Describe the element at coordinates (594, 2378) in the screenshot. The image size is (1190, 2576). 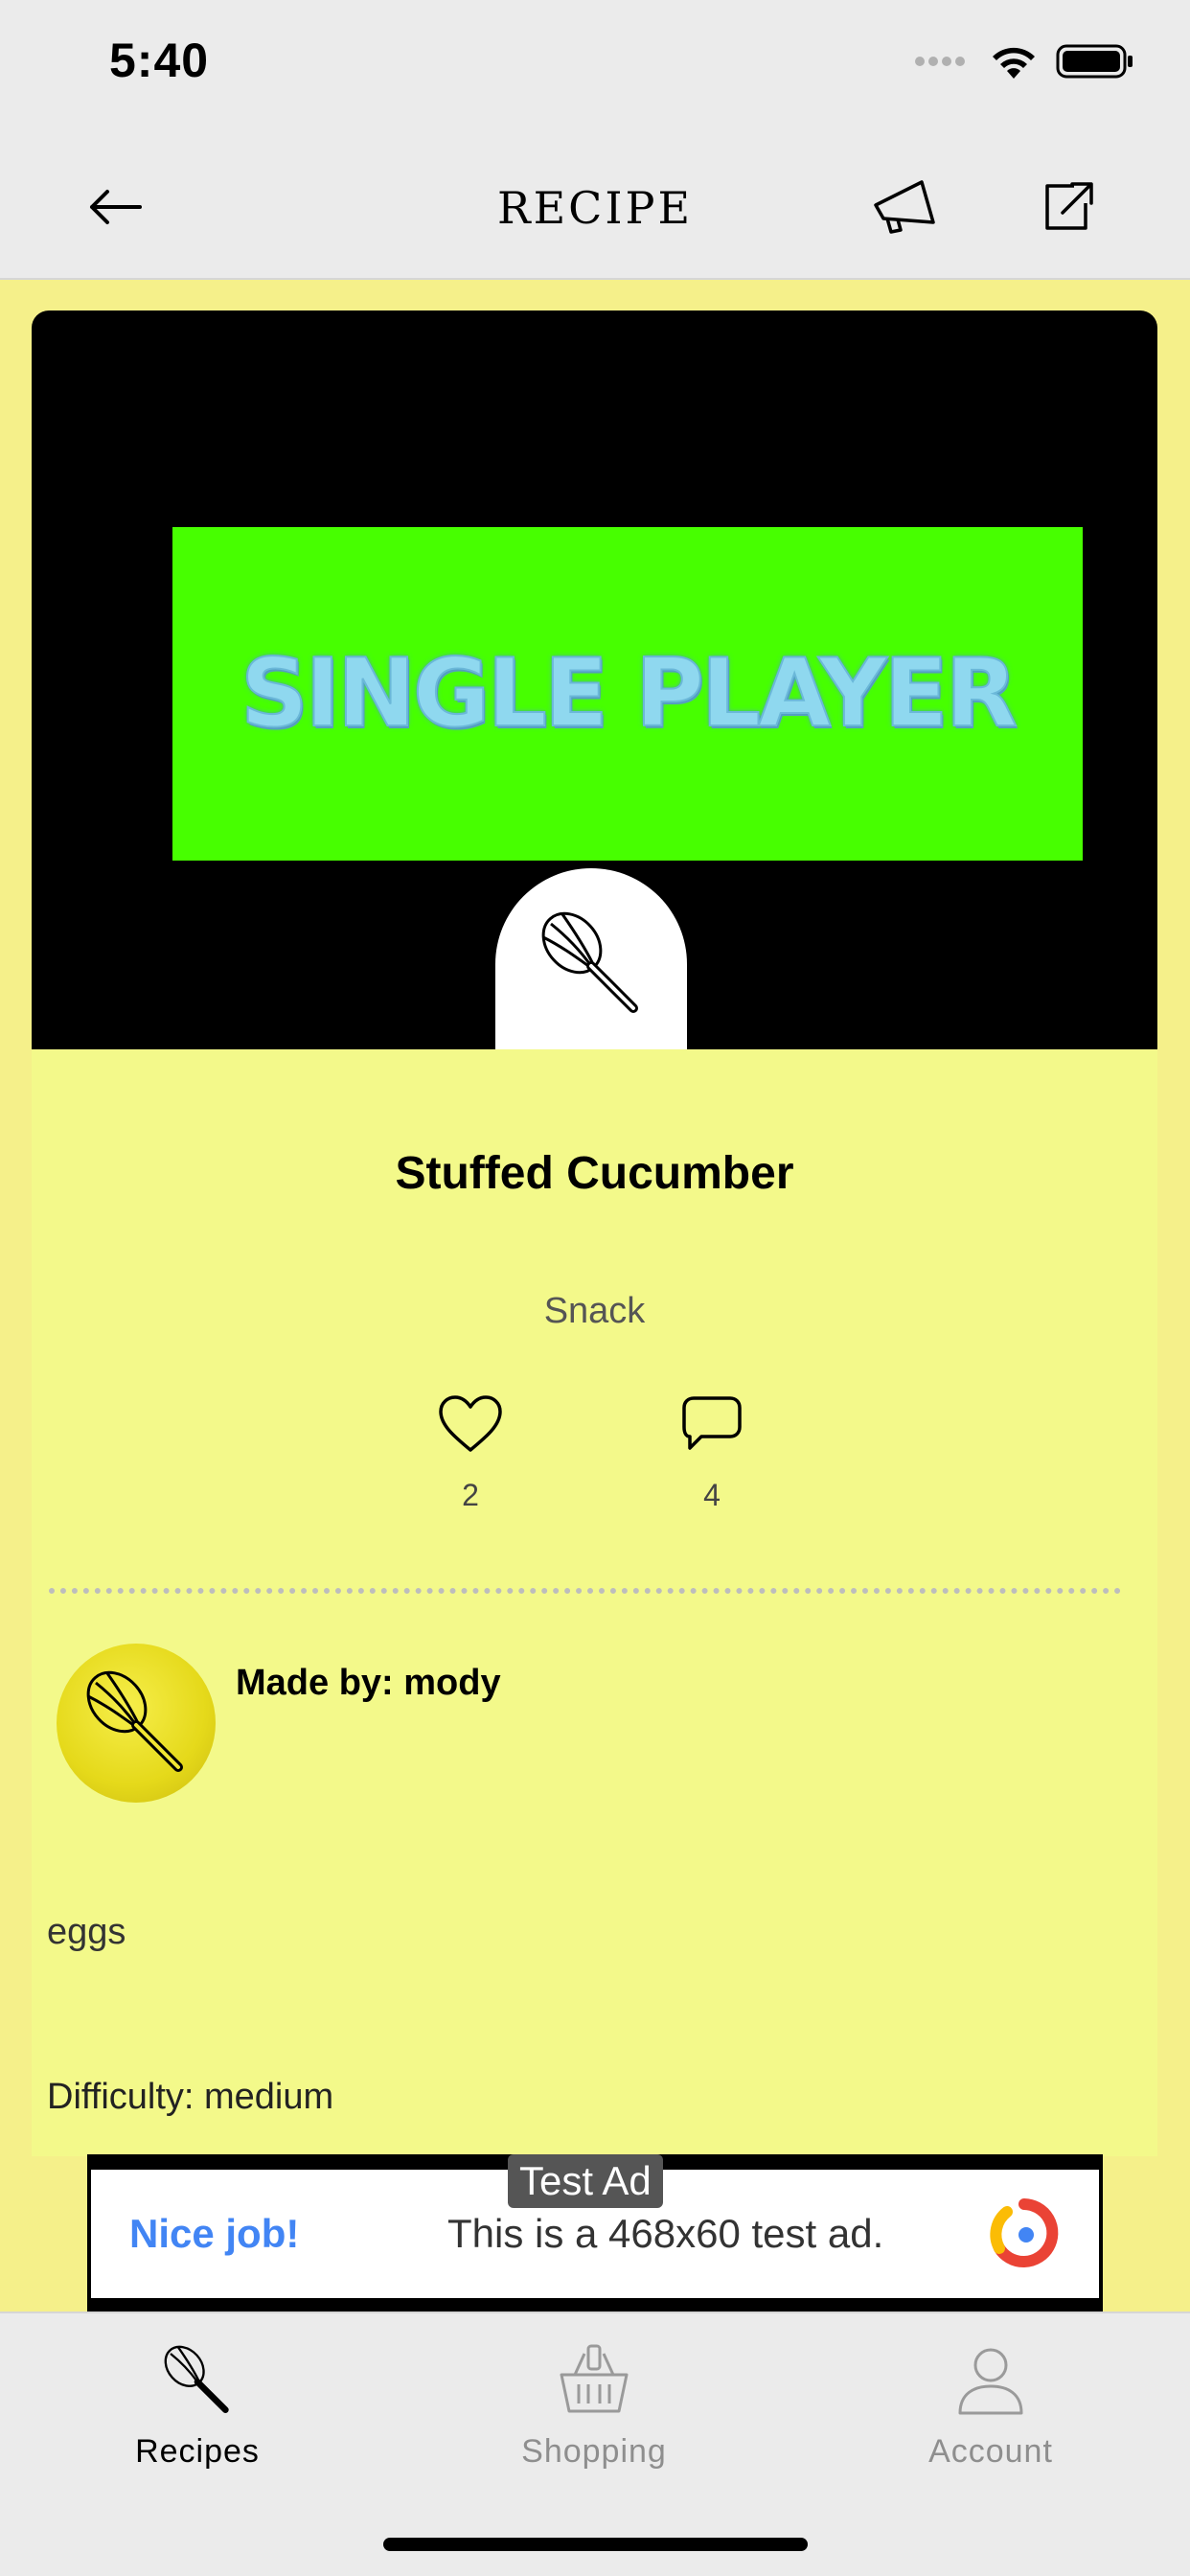
I see `basket-icon` at that location.